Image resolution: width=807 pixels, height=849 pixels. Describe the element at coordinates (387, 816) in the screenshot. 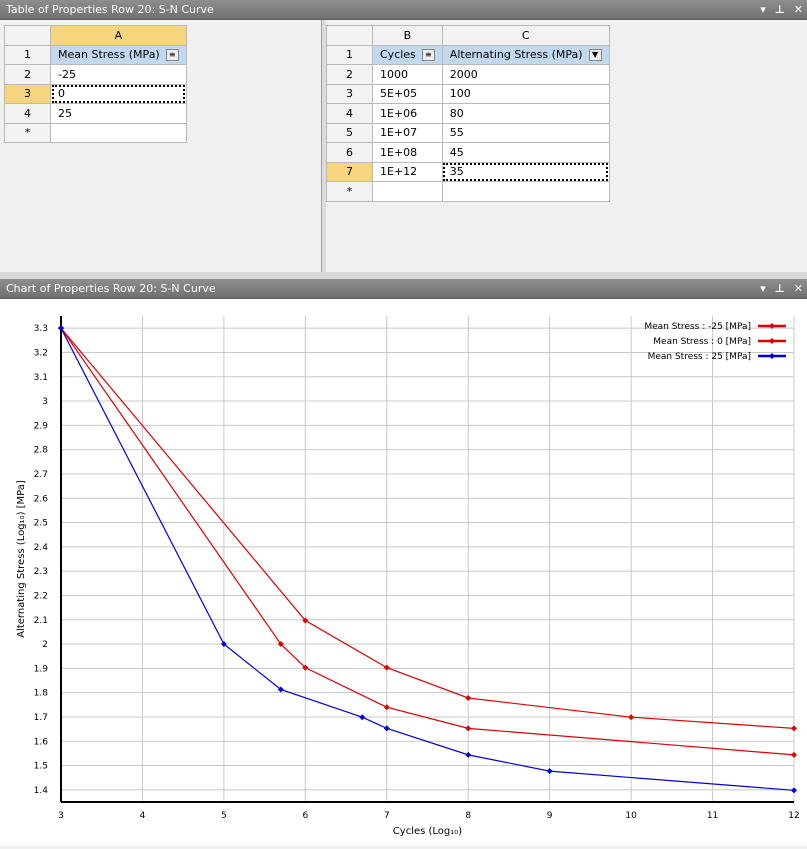

I see `x-tick-label: 7` at that location.